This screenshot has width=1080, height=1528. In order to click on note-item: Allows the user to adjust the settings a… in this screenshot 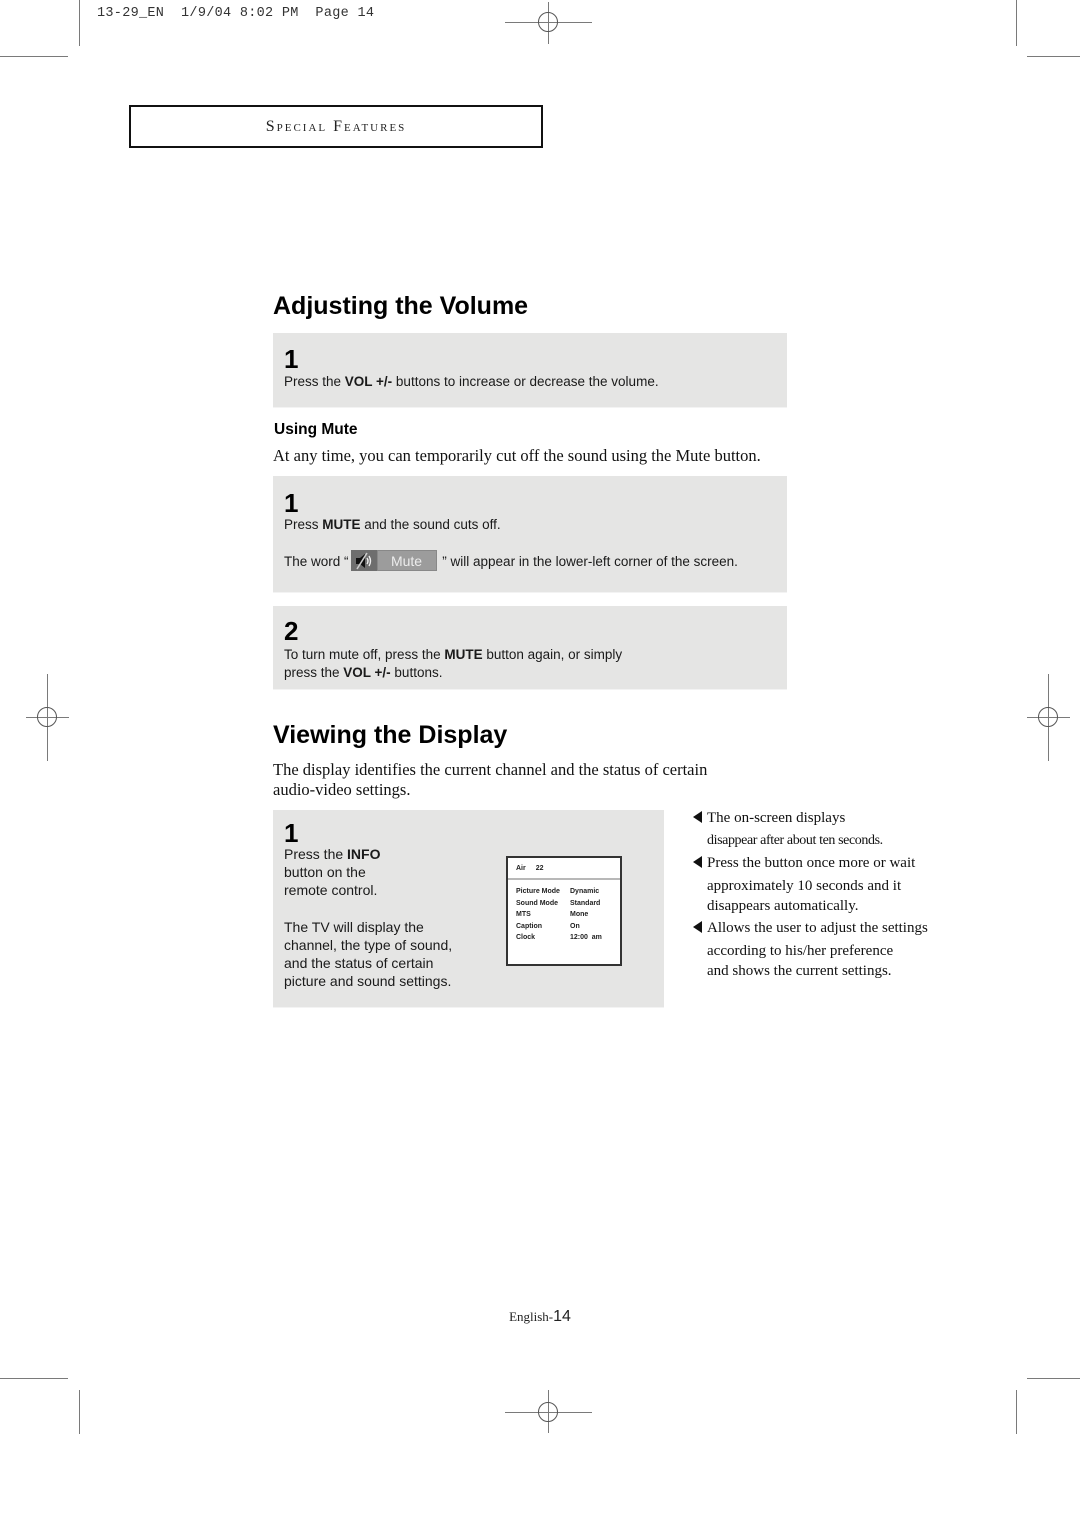, I will do `click(833, 949)`.